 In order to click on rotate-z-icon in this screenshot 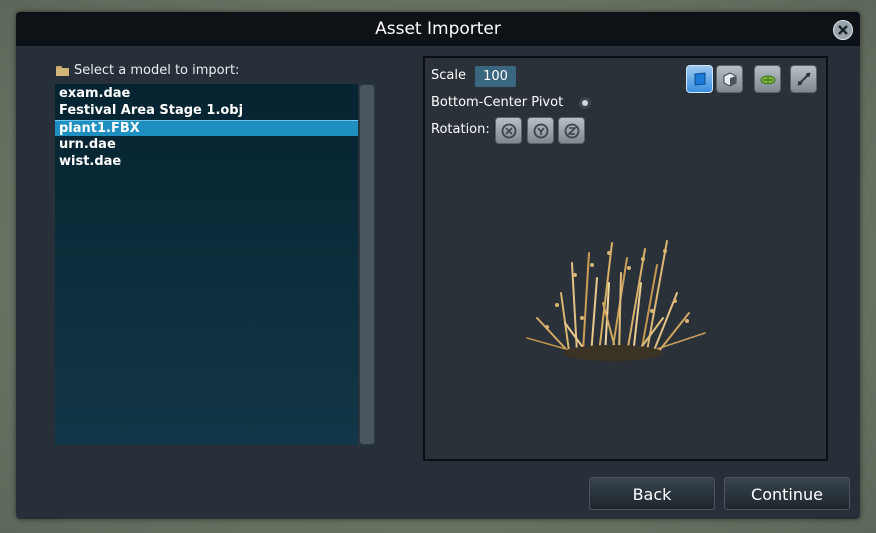, I will do `click(572, 131)`.